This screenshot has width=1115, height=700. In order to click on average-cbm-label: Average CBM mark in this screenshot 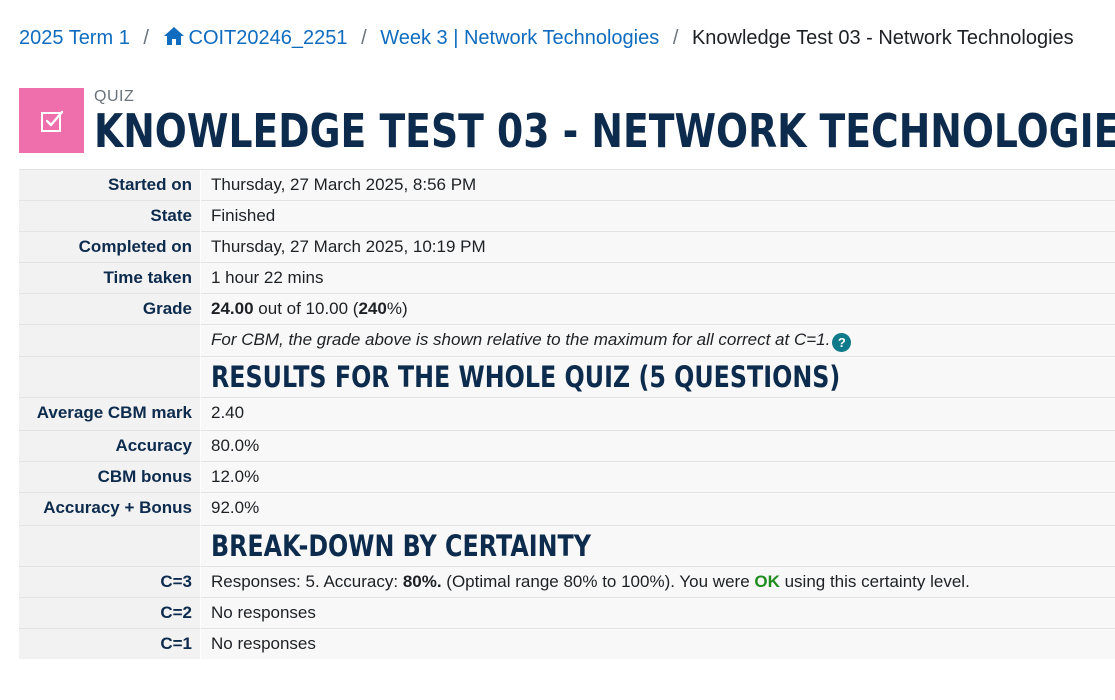, I will do `click(110, 414)`.